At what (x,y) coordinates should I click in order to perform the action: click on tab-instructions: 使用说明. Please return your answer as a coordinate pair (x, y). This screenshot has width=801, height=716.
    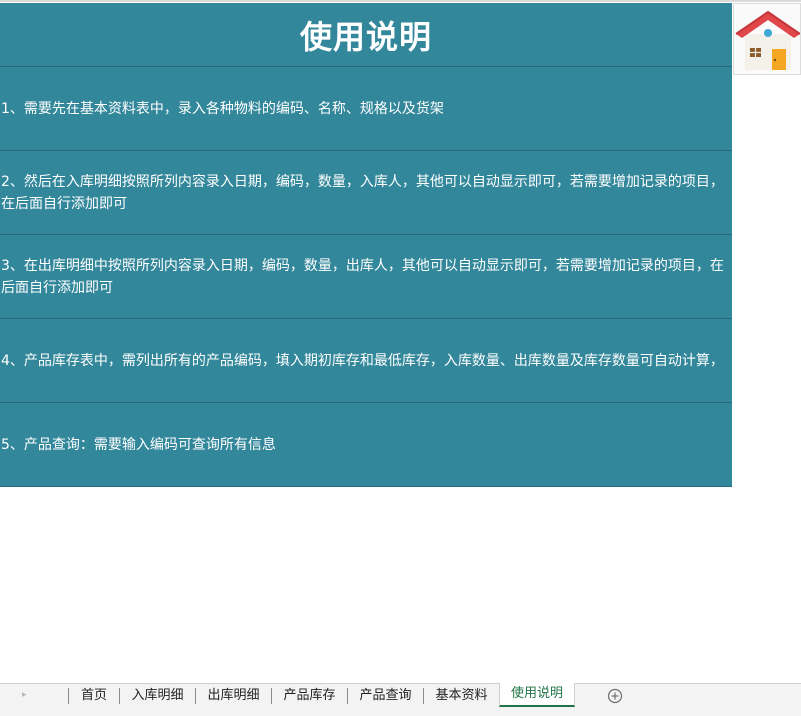
    Looking at the image, I should click on (537, 695).